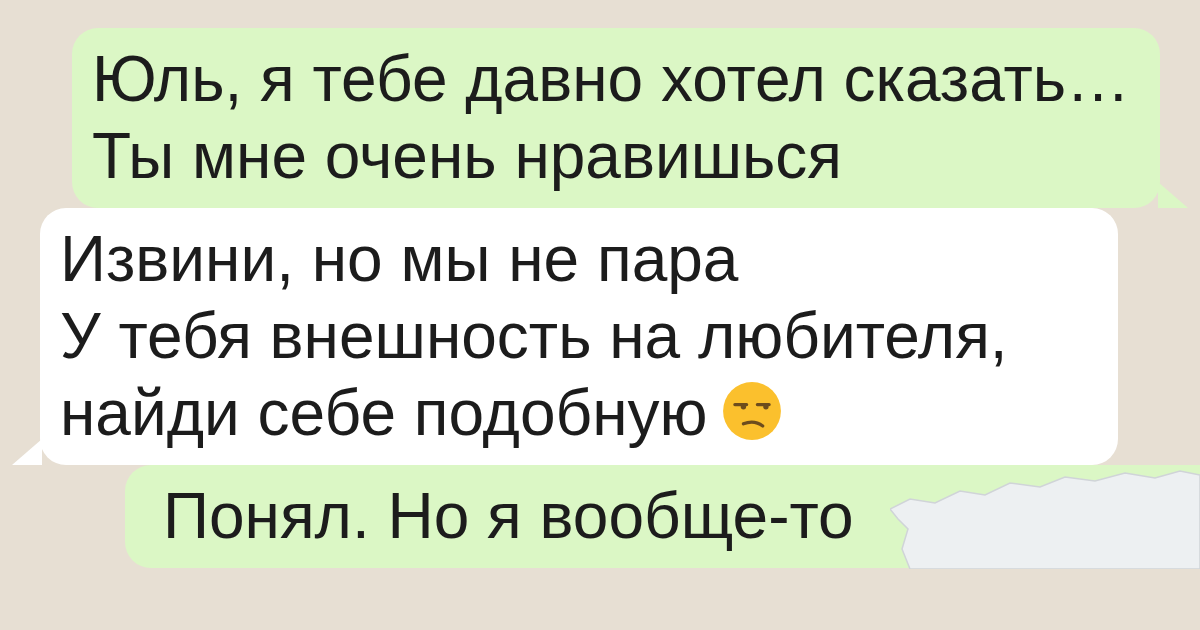  What do you see at coordinates (467, 156) in the screenshot?
I see `message-text: Ты мне очень нравишься` at bounding box center [467, 156].